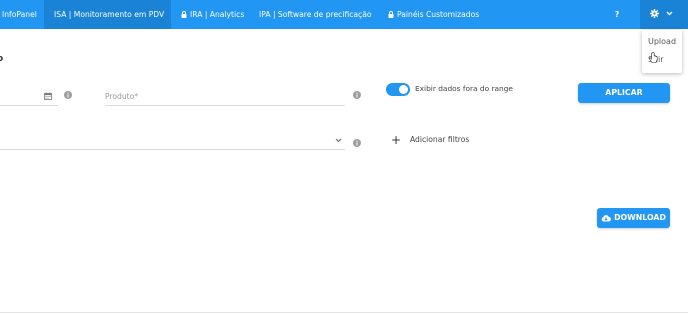 The width and height of the screenshot is (688, 314). I want to click on out-of-range-toggle, so click(398, 89).